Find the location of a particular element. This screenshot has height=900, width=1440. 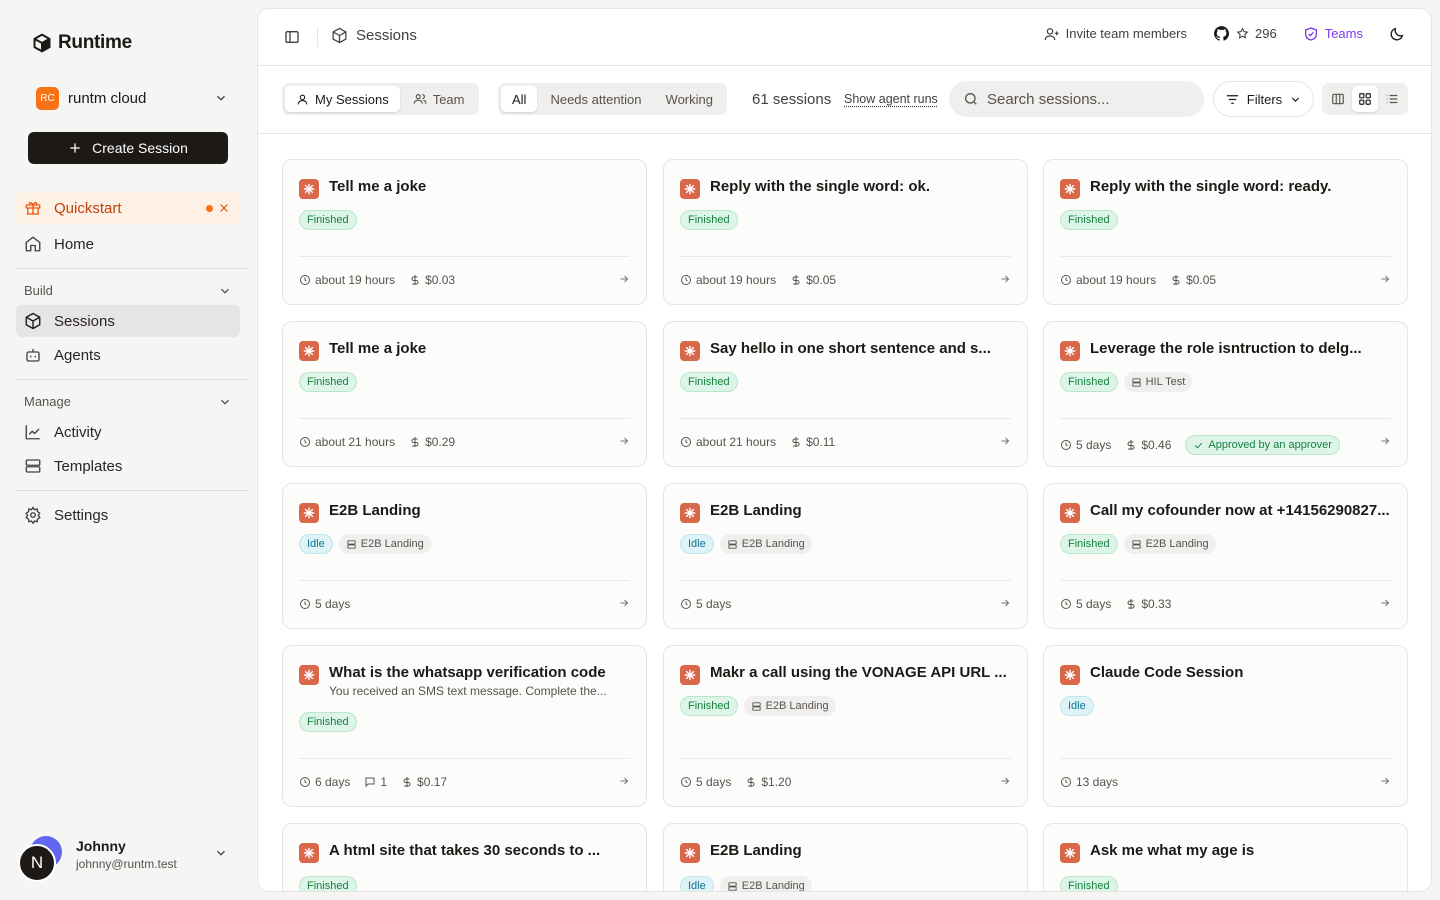

tab-needs-attention: Needs attention is located at coordinates (595, 99).